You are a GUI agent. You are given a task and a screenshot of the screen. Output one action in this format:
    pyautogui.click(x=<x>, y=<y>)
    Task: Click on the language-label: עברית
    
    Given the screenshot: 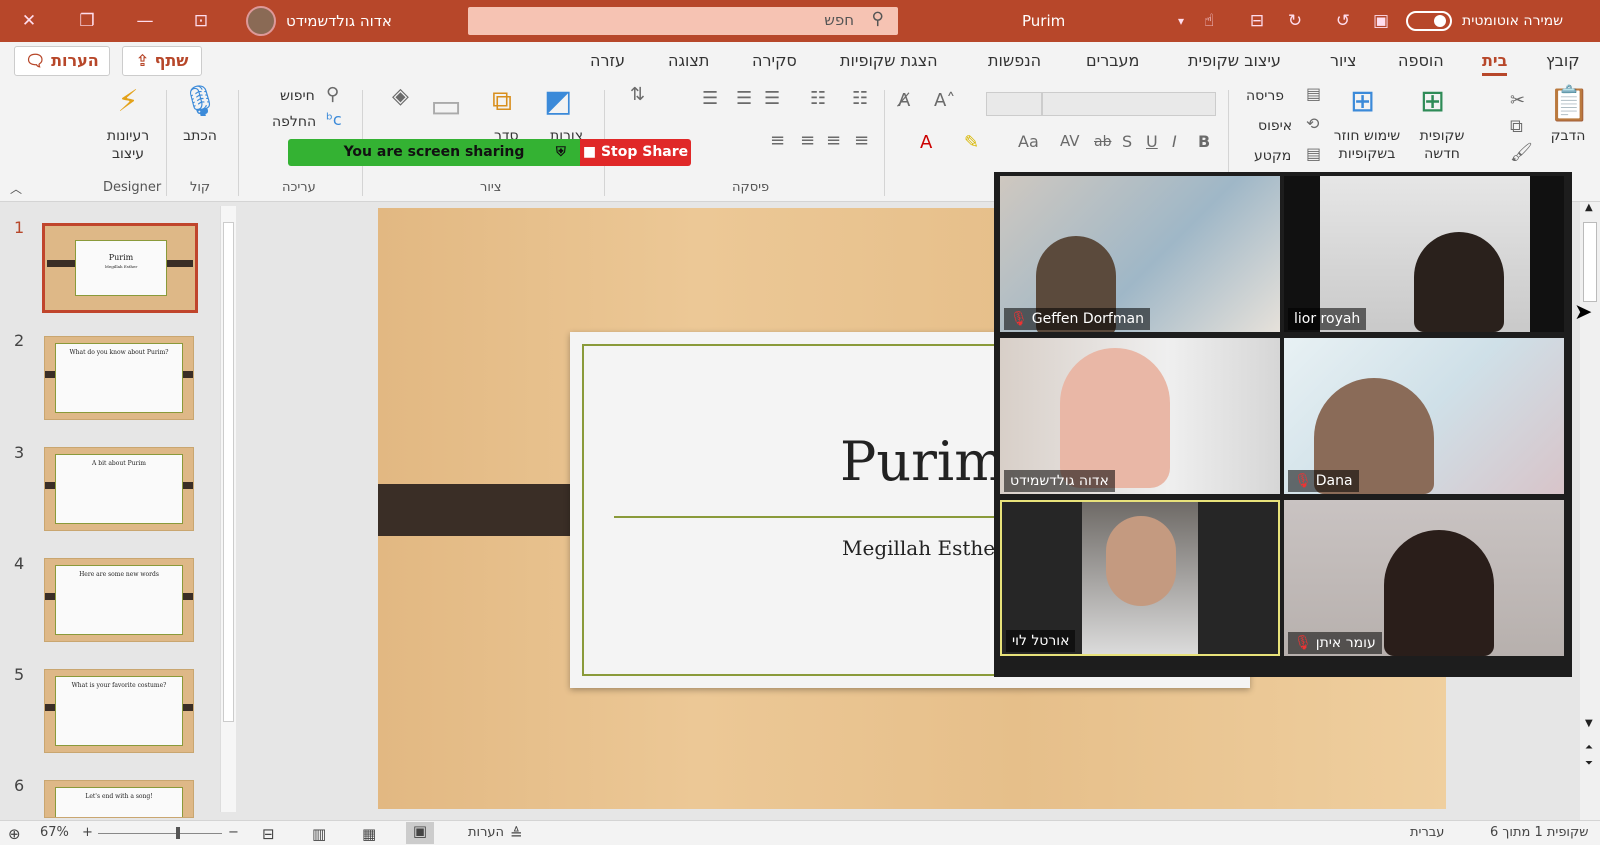 What is the action you would take?
    pyautogui.click(x=1427, y=832)
    